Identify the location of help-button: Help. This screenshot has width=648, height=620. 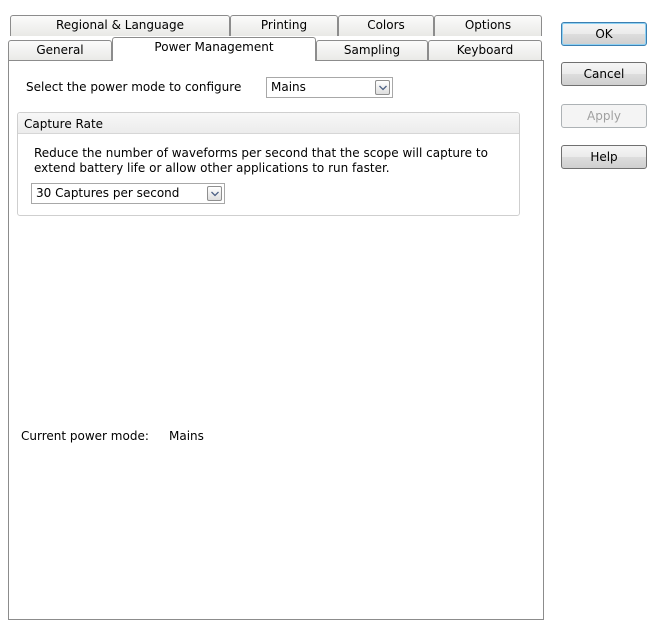
(604, 157).